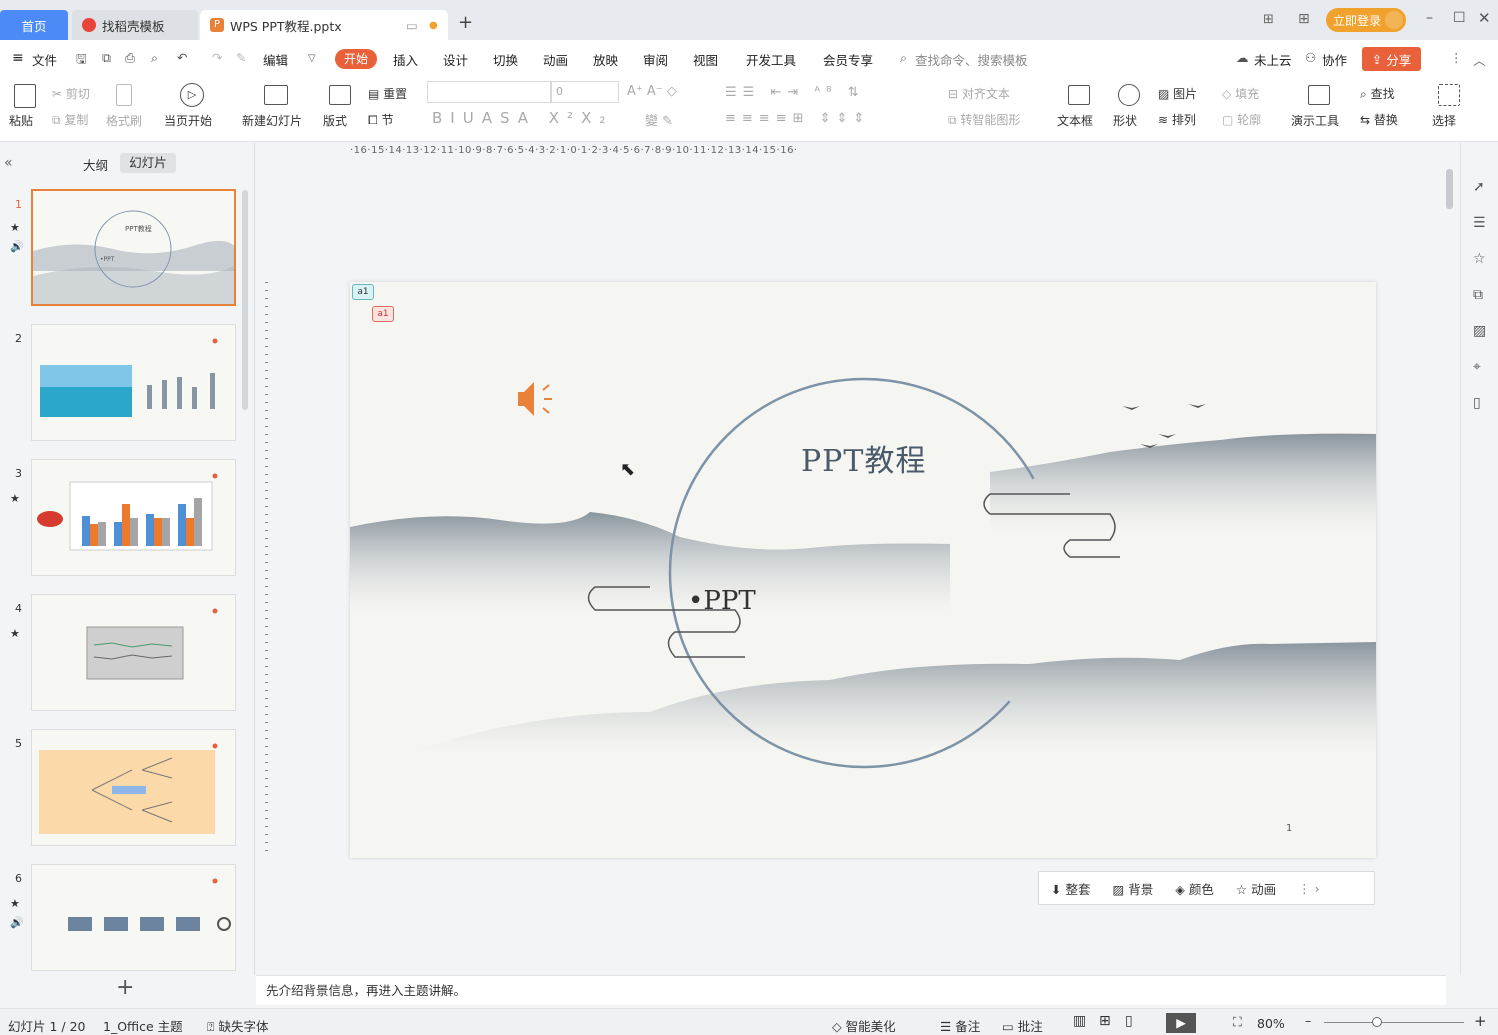 This screenshot has width=1498, height=1035. What do you see at coordinates (1456, 57) in the screenshot?
I see `more-icon: ⋮` at bounding box center [1456, 57].